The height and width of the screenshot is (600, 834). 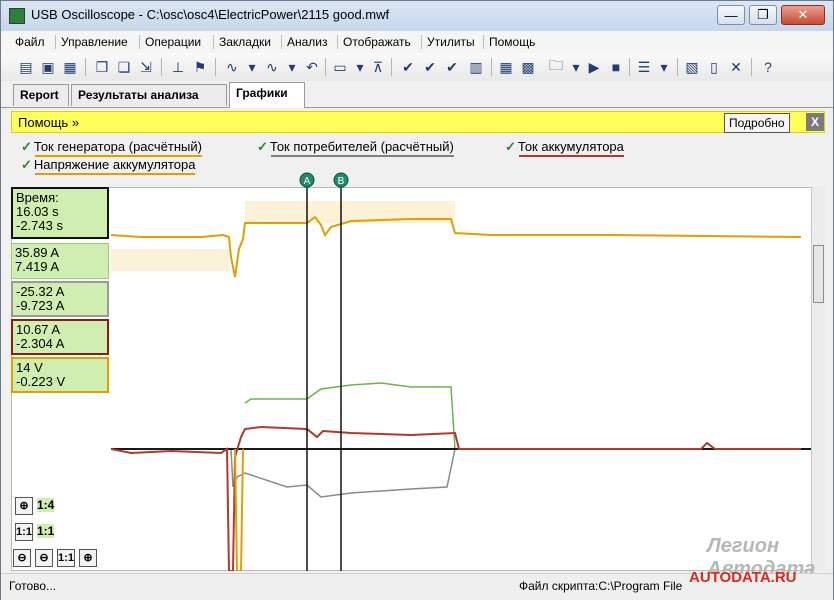 What do you see at coordinates (44, 558) in the screenshot?
I see `zoom-out-y-icon: ⊖` at bounding box center [44, 558].